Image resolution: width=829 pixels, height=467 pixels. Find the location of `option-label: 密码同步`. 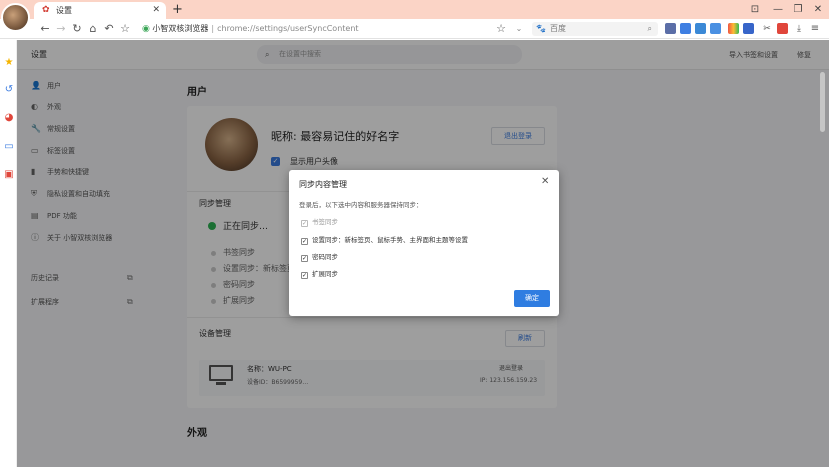

option-label: 密码同步 is located at coordinates (325, 257).